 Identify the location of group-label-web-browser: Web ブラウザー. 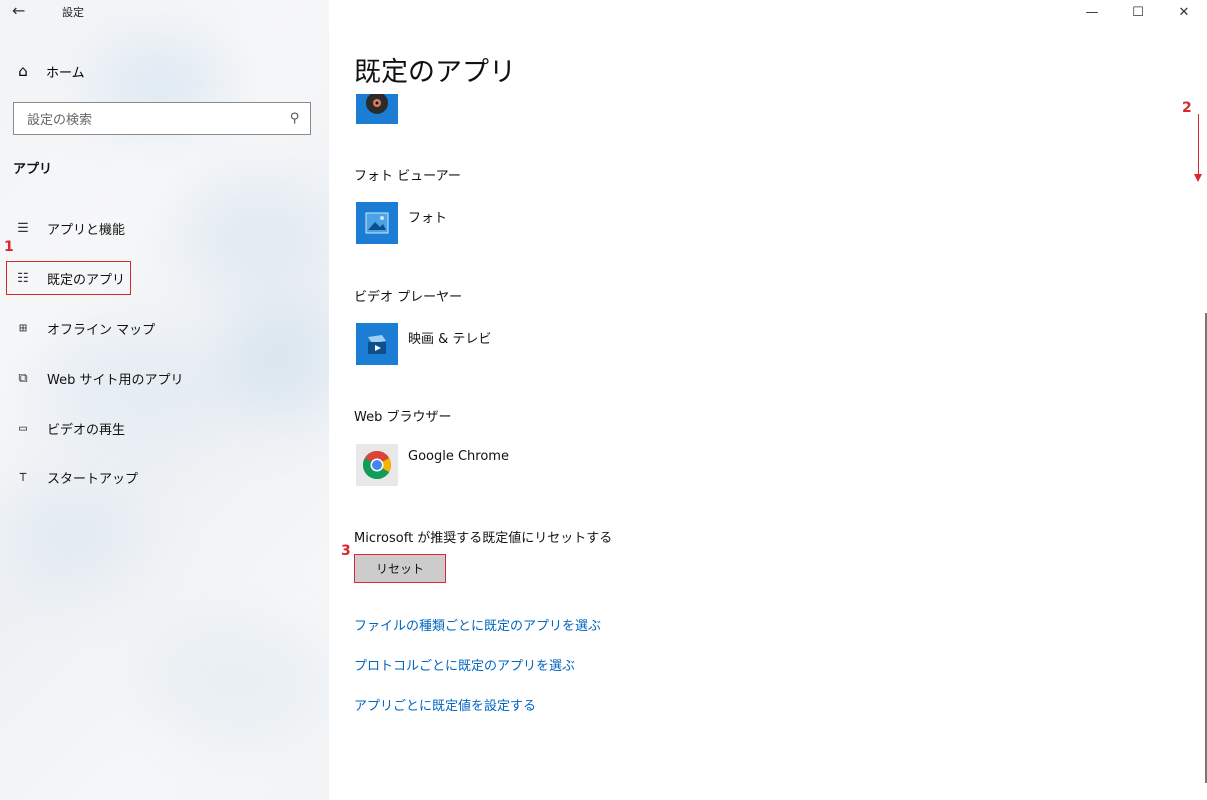
(403, 417).